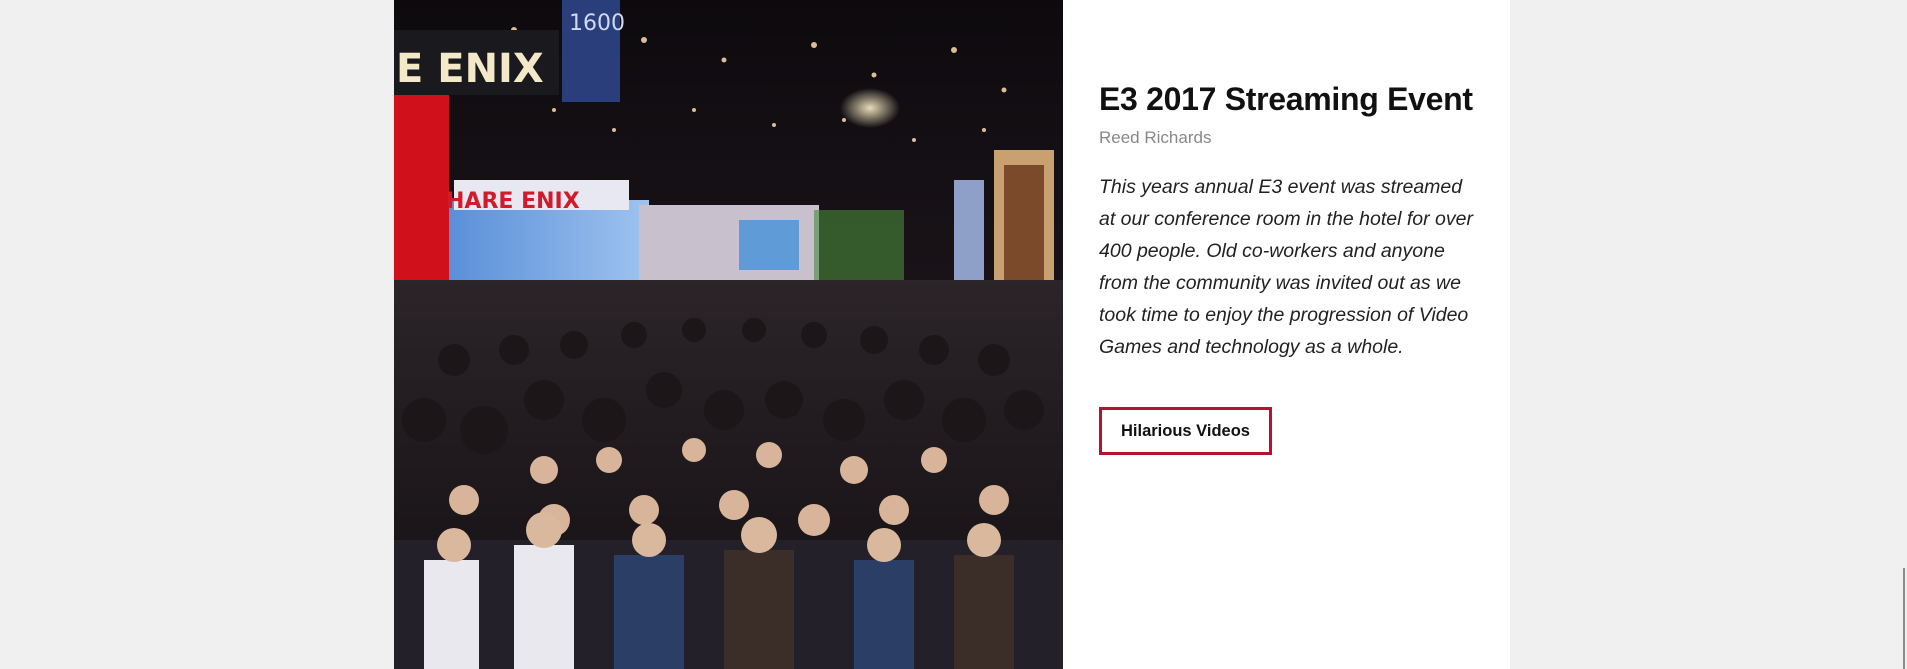 The height and width of the screenshot is (669, 1907). Describe the element at coordinates (1155, 137) in the screenshot. I see `post-author: Reed Richards` at that location.